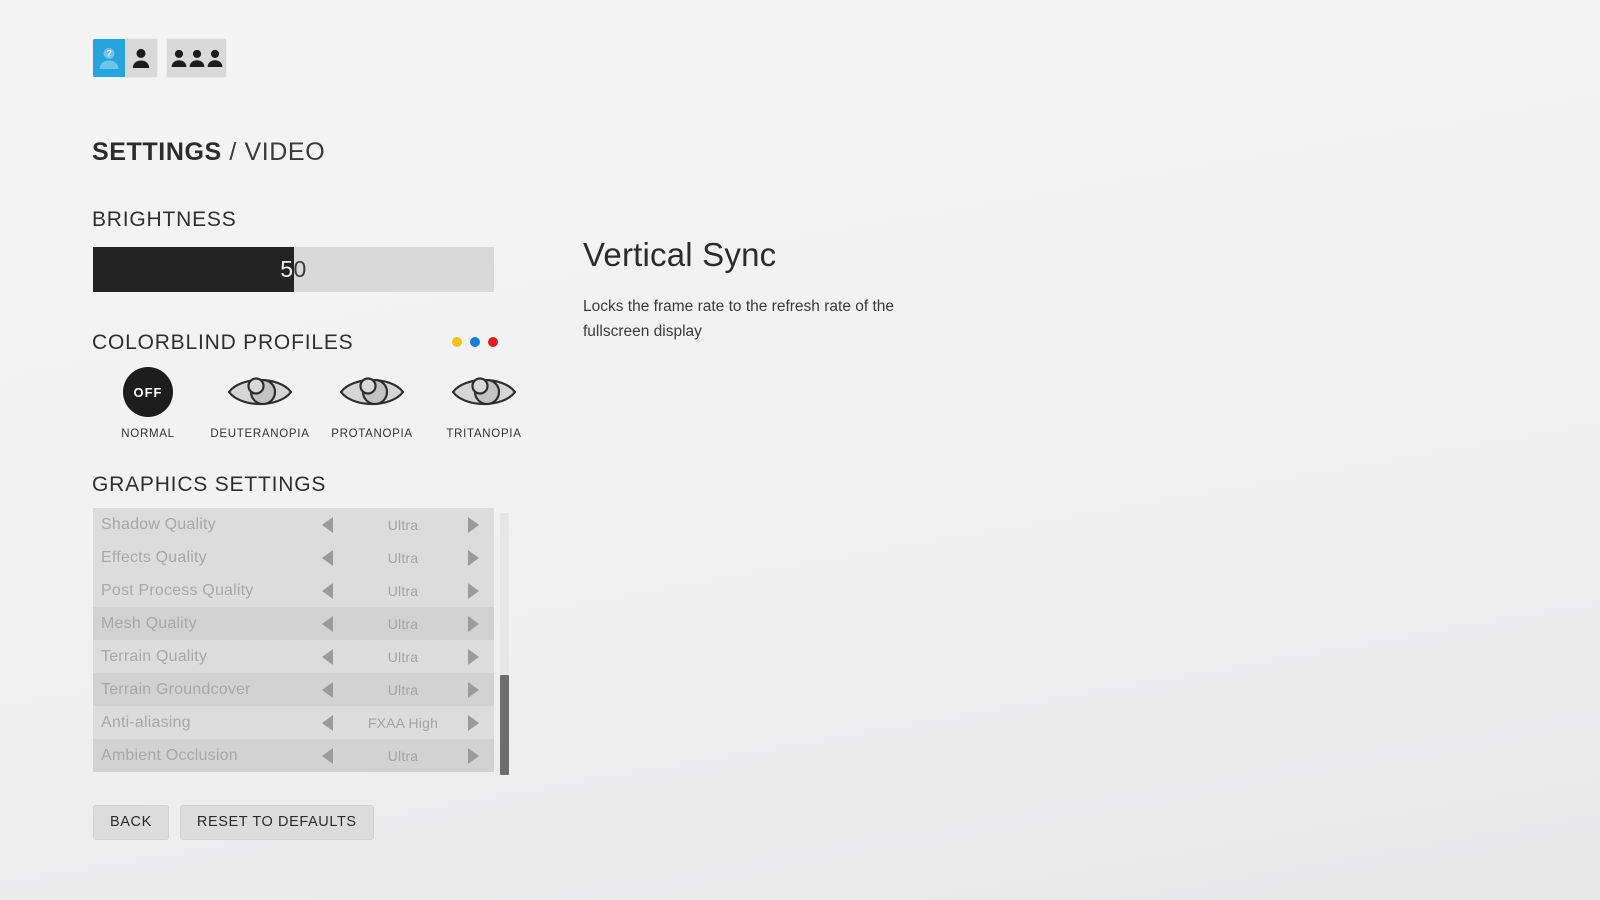  I want to click on brightness-slider: 50 50, so click(293, 269).